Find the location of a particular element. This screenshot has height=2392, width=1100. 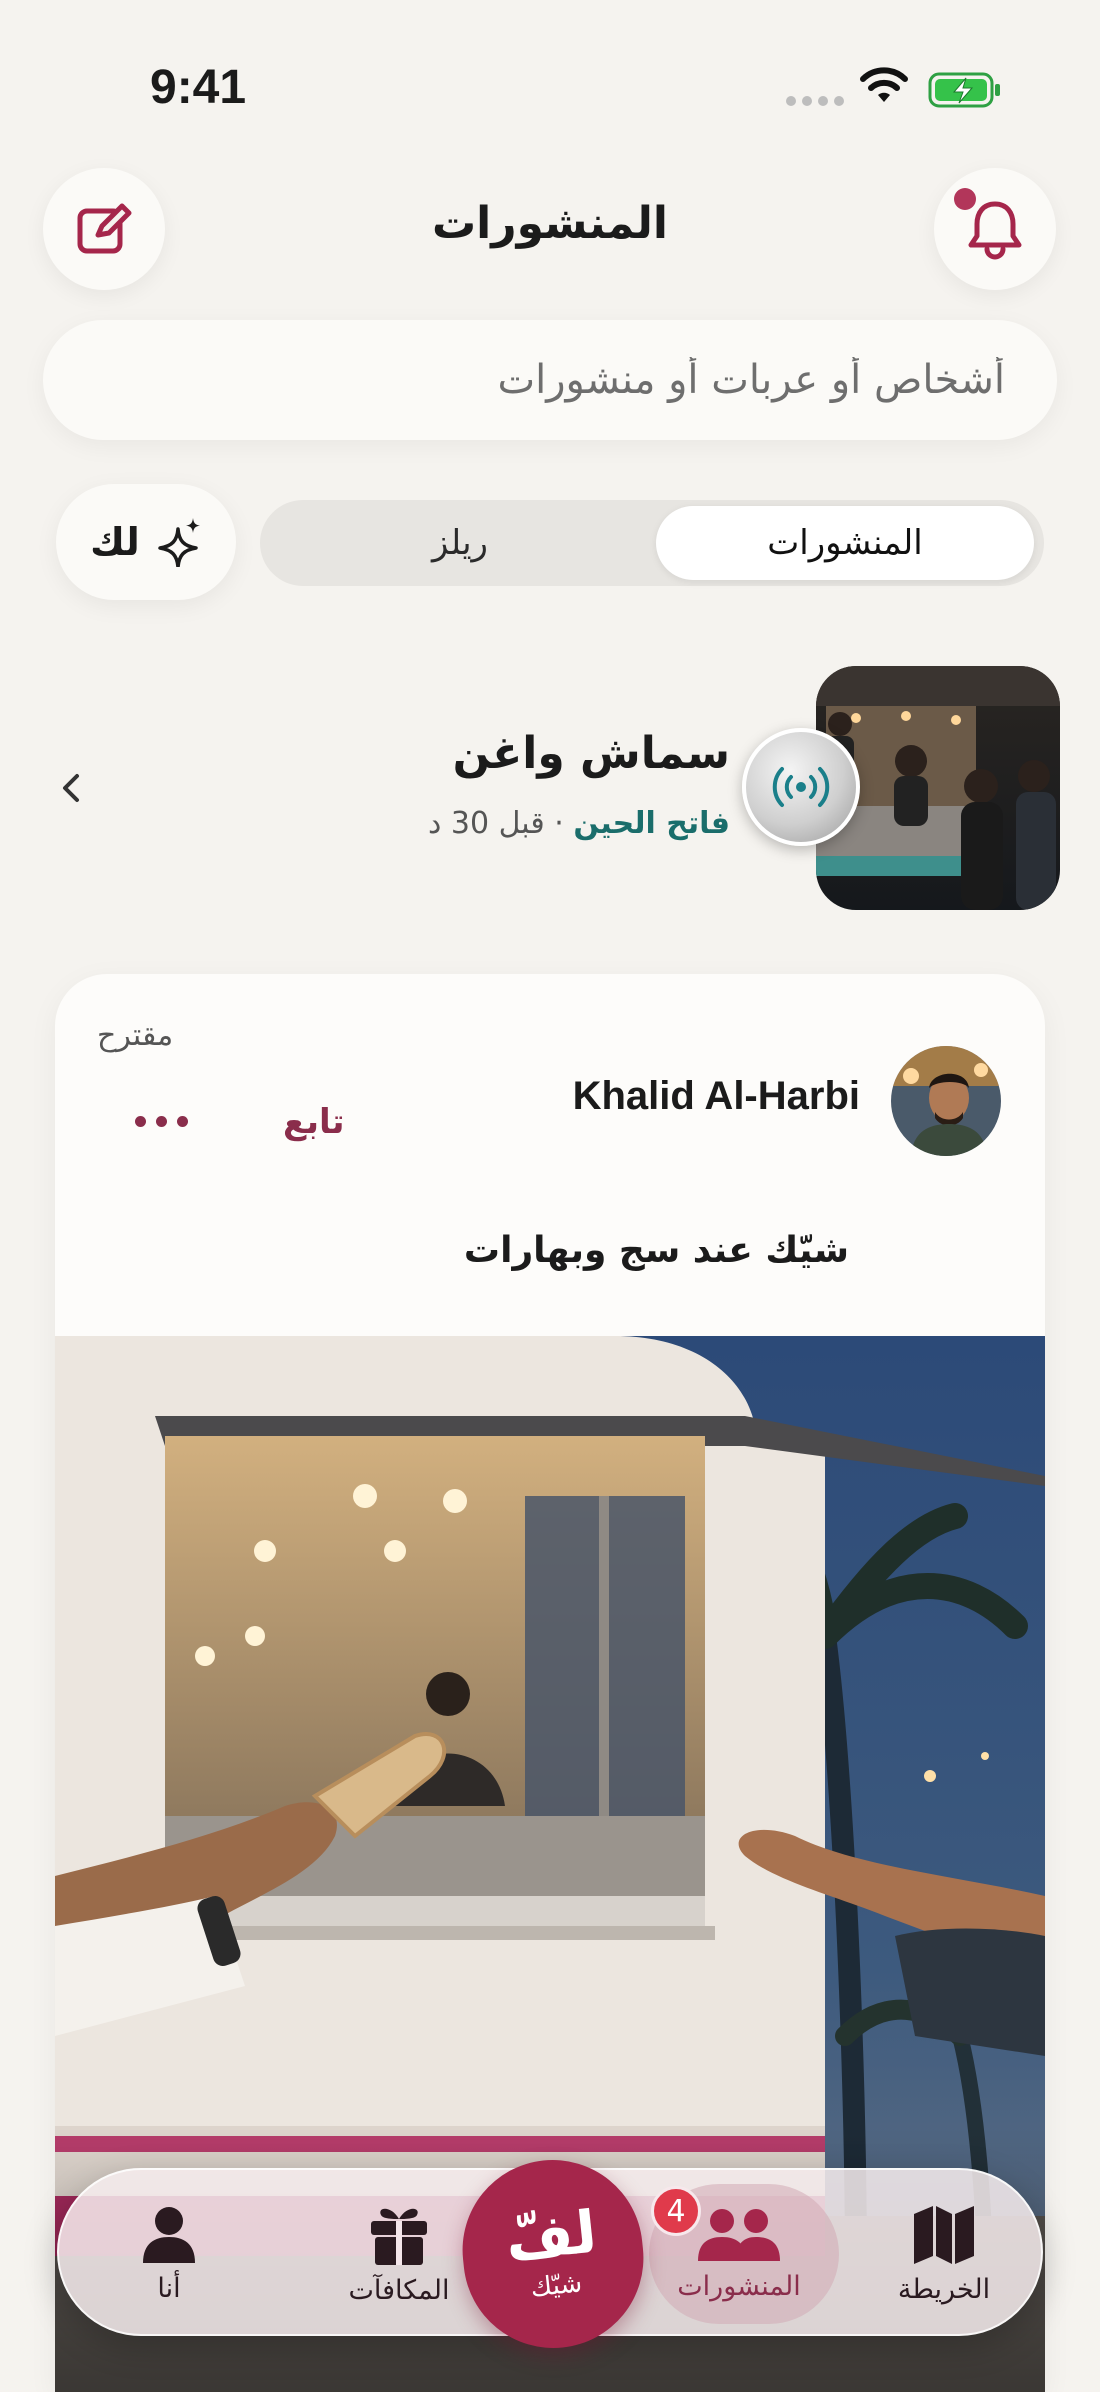

posts-count-badge: 4 is located at coordinates (676, 2211).